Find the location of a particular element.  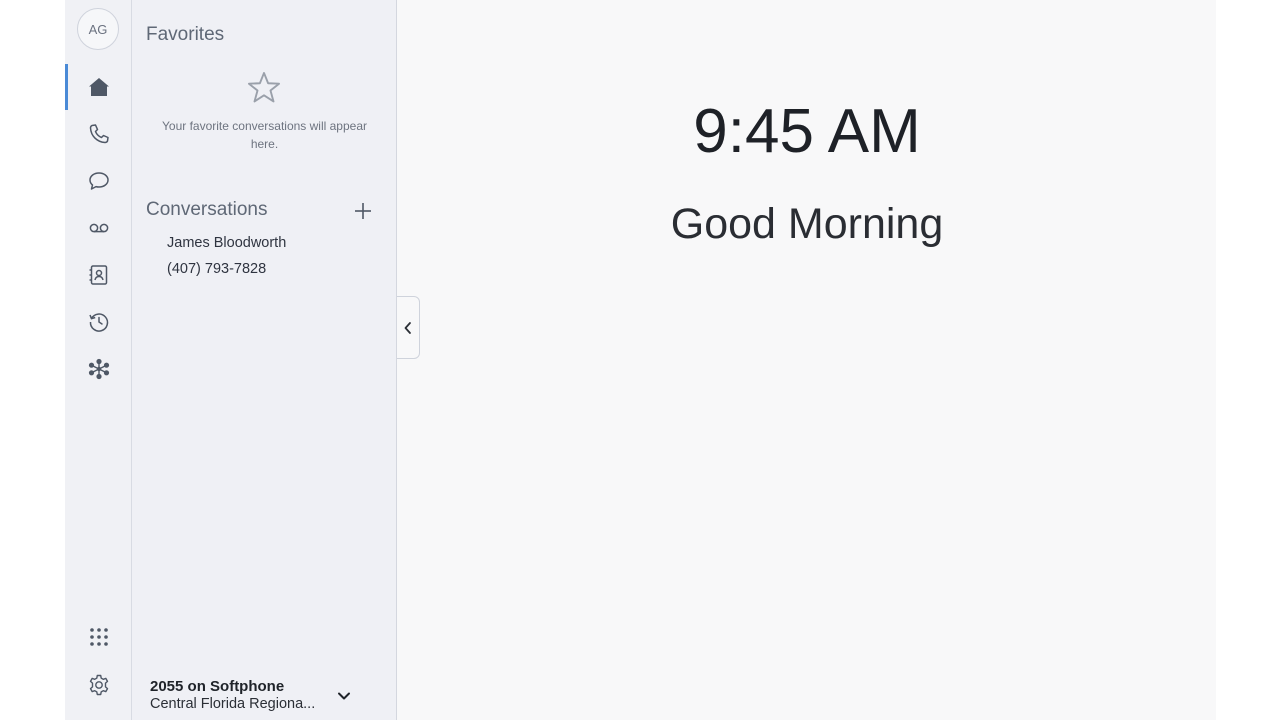

contacts-icon is located at coordinates (98, 275).